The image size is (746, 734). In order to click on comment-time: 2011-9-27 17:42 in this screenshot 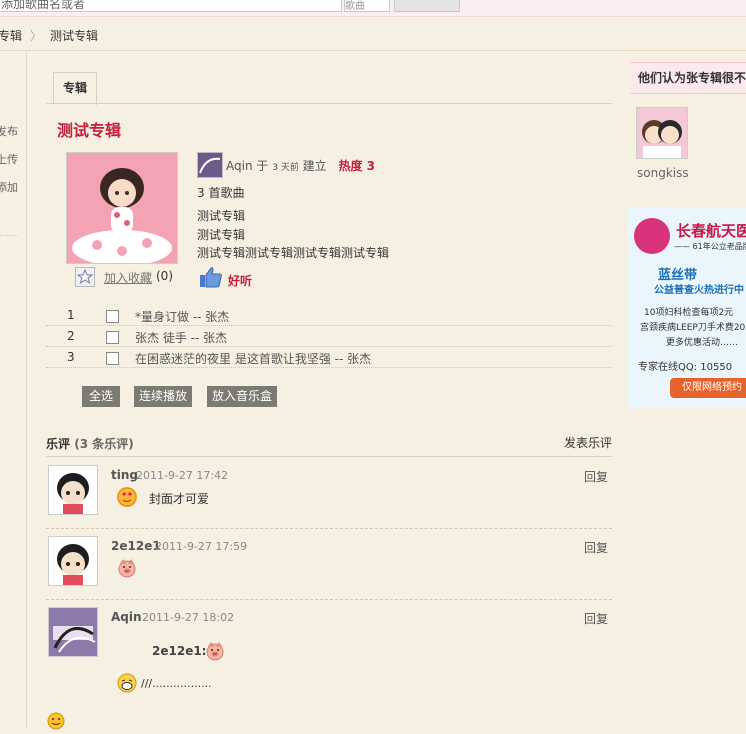, I will do `click(182, 475)`.